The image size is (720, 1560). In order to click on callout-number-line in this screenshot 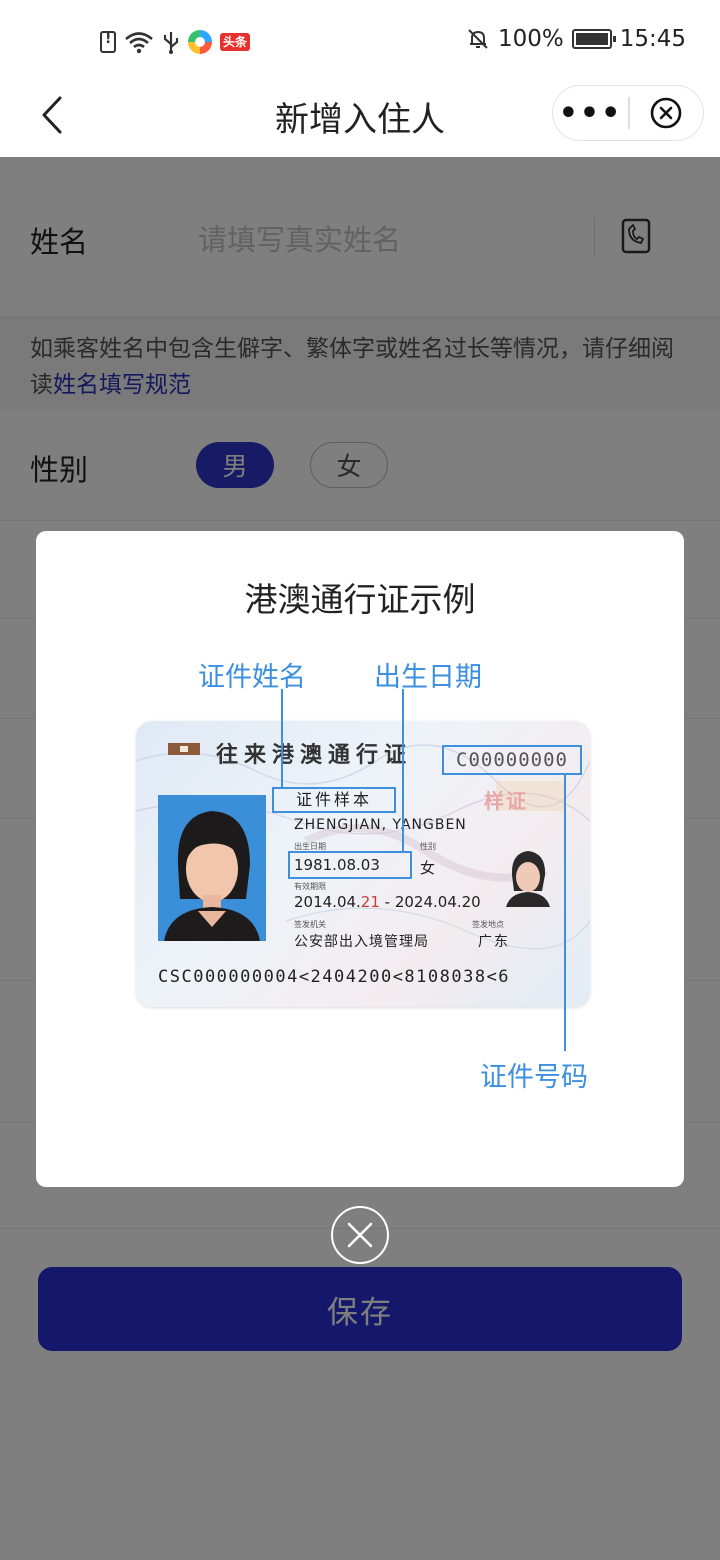, I will do `click(565, 913)`.